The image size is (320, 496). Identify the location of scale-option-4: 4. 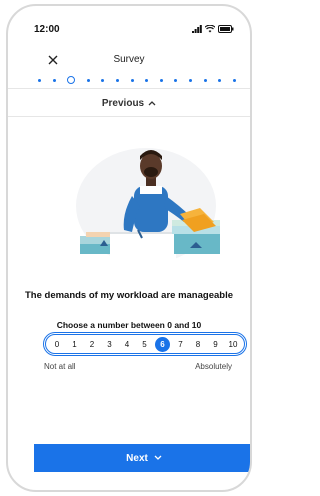
(127, 344).